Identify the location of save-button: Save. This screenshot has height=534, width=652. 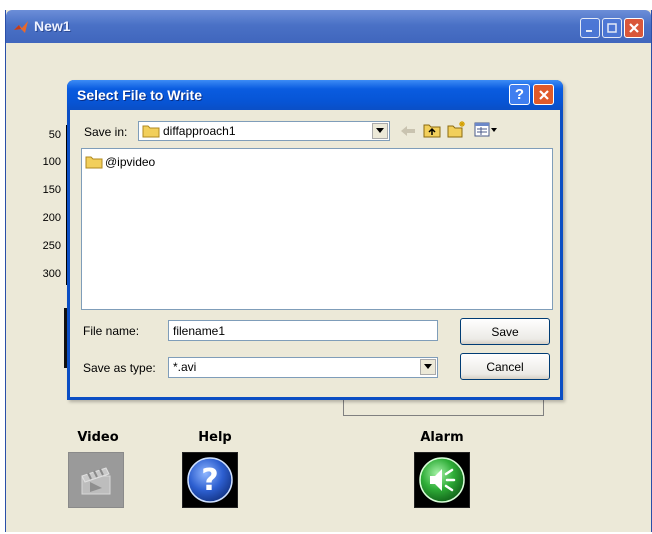
(505, 331).